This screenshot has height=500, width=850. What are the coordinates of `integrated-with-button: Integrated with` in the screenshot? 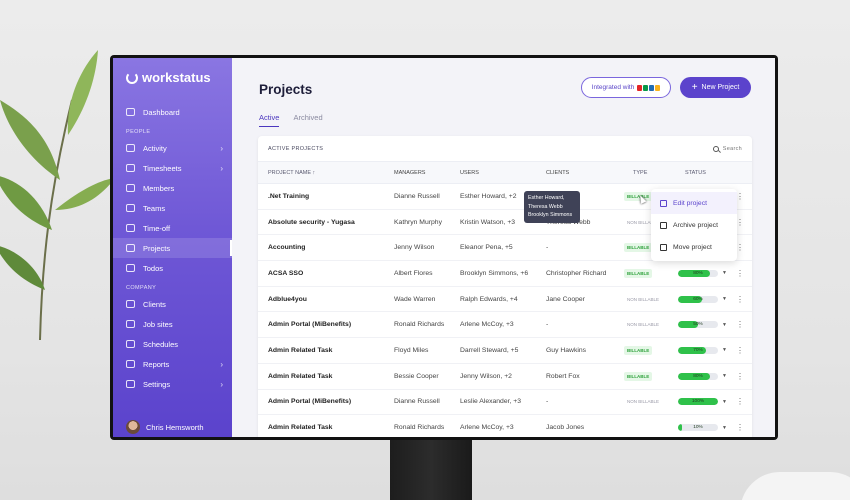 It's located at (626, 87).